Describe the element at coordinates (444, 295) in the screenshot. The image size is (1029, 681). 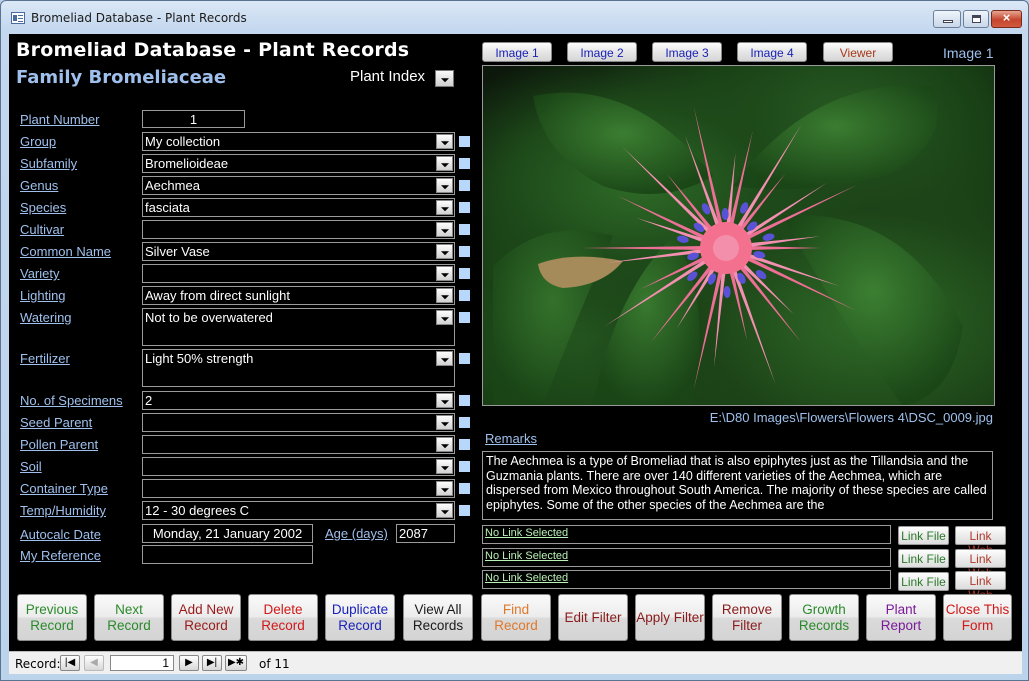
I see `lighting-dropdown-button` at that location.